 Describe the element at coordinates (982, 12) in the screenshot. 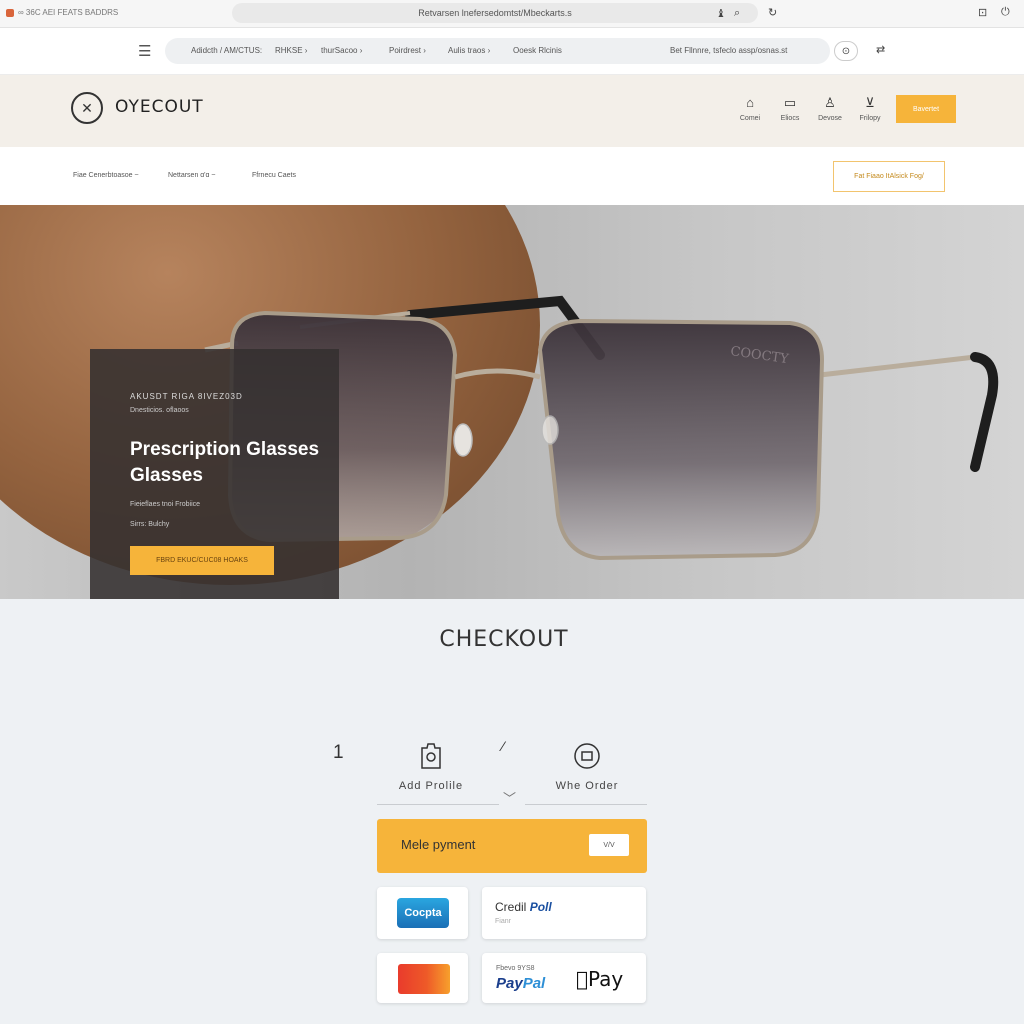

I see `profile-icon: ⊡` at that location.